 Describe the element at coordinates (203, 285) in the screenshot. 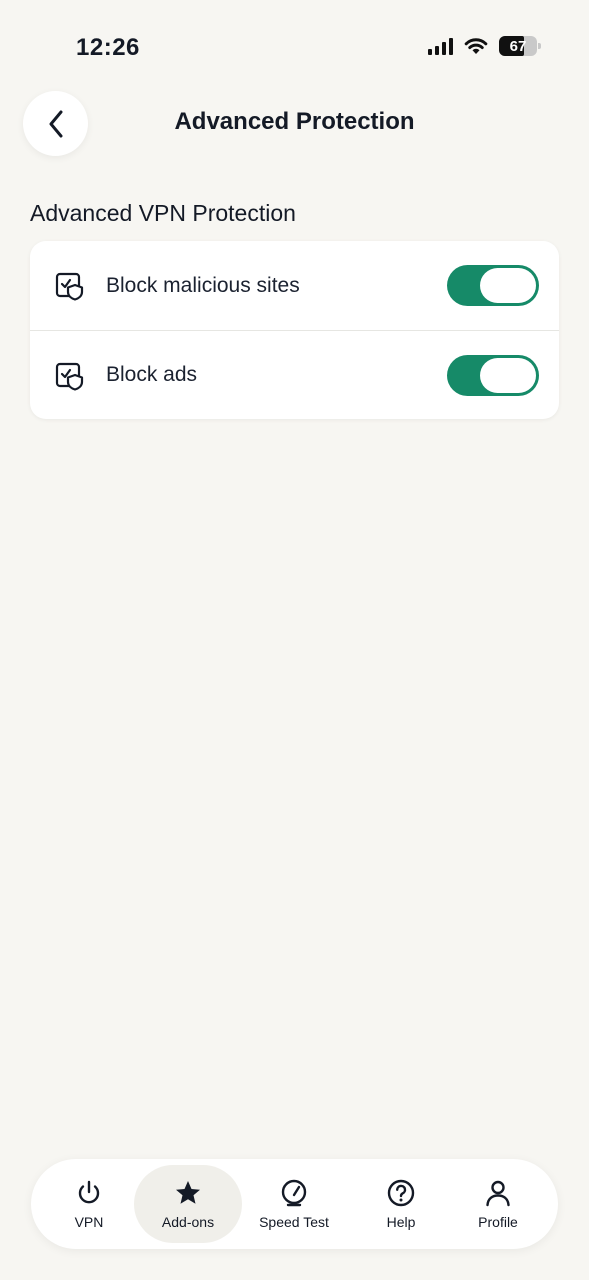

I see `setting-label: Block malicious sites` at that location.